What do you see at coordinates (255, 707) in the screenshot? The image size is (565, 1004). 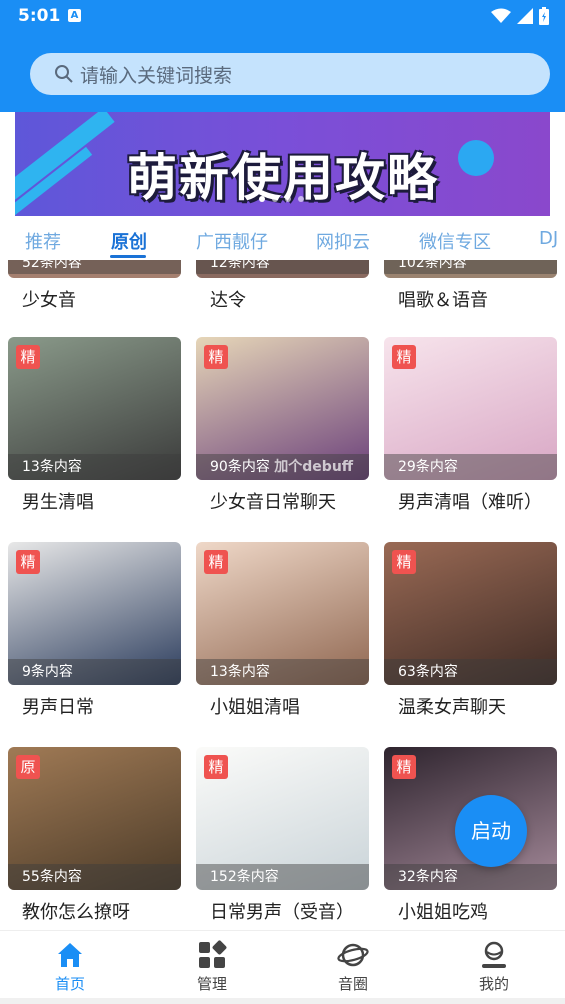 I see `card-title: 小姐姐清唱` at bounding box center [255, 707].